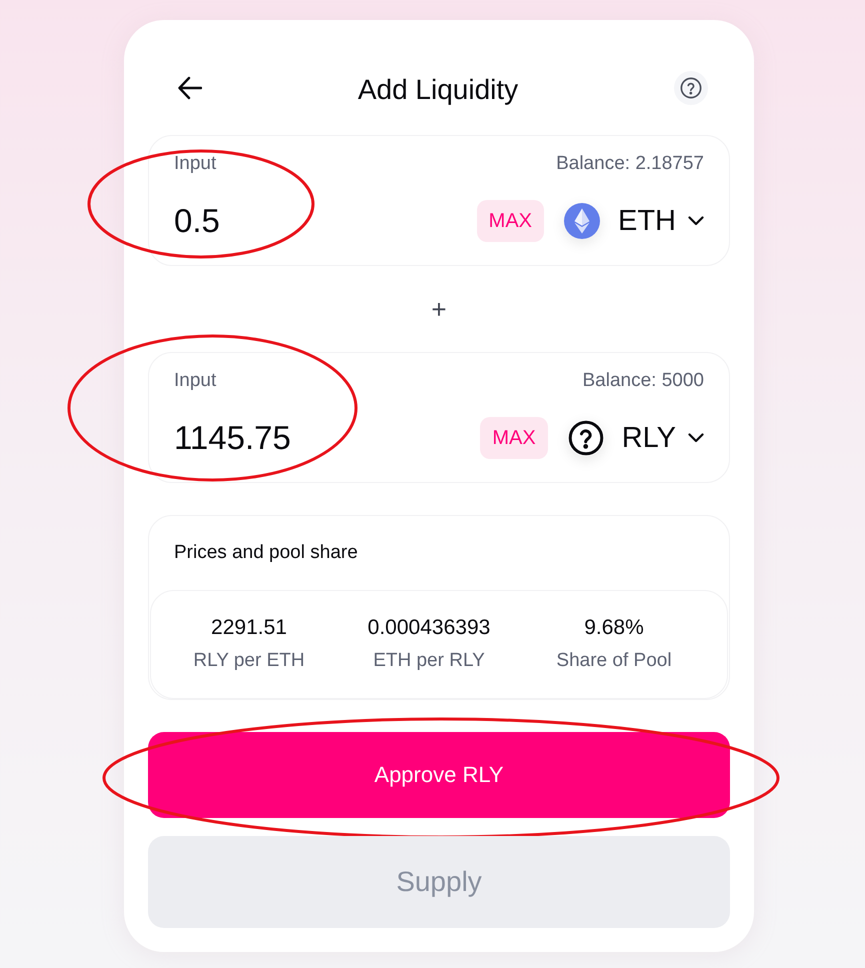  I want to click on amount-input: 0.5, so click(274, 221).